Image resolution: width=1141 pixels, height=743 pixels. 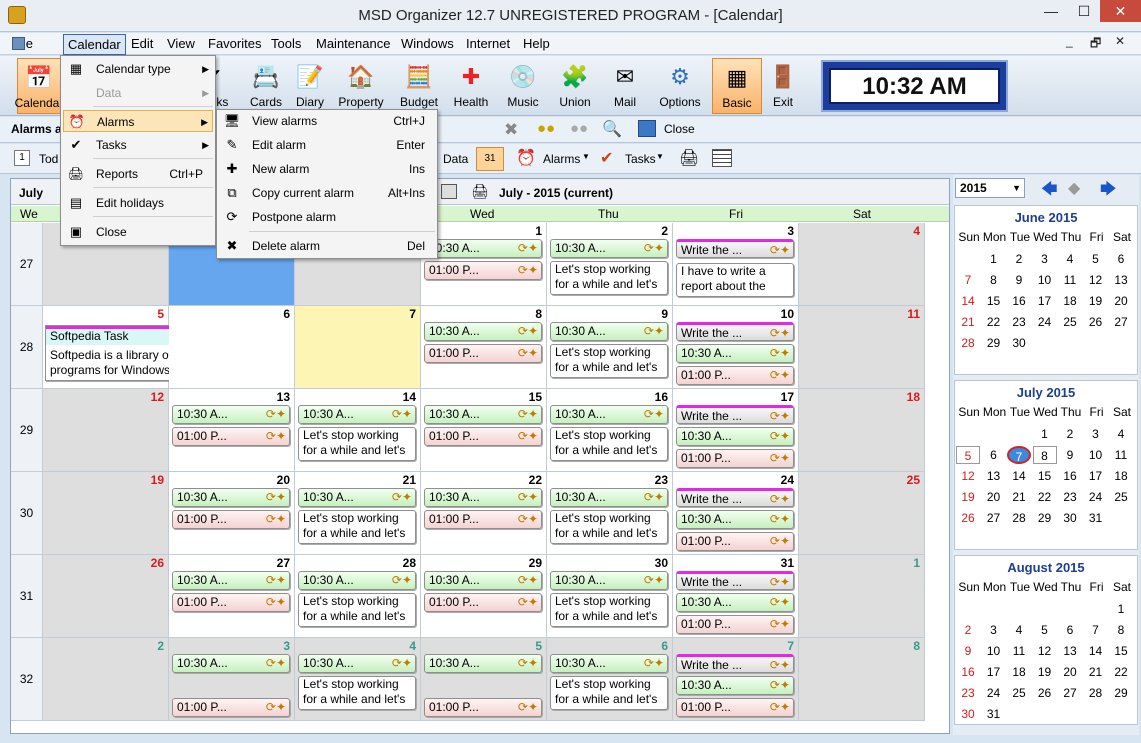 I want to click on mini-day: 23, so click(x=1070, y=497).